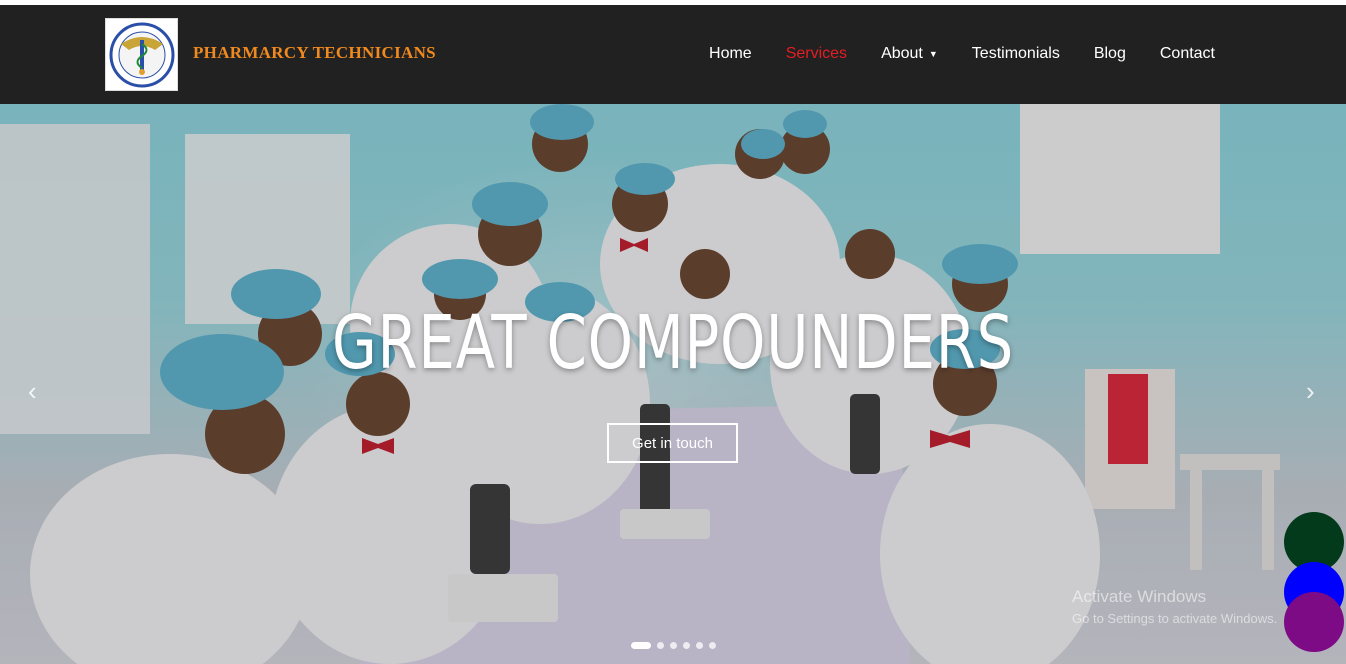  I want to click on chevron-right-icon: ›, so click(1310, 391).